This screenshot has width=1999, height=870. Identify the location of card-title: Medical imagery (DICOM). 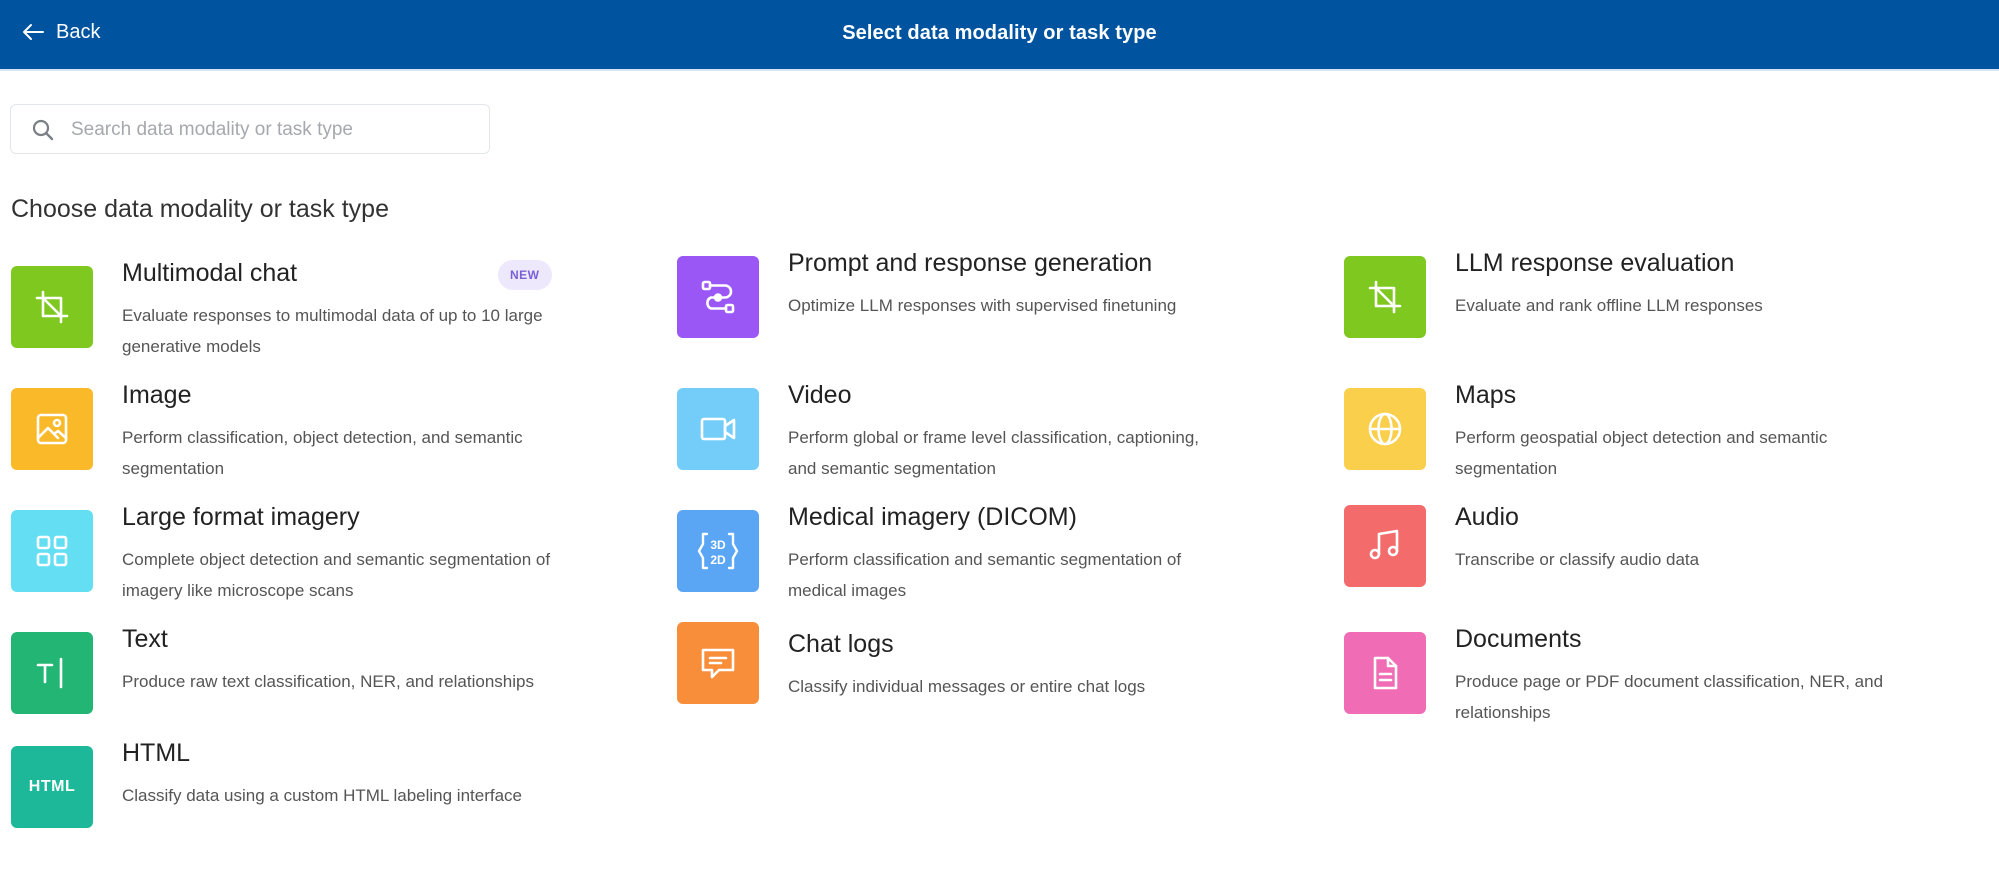
(932, 517).